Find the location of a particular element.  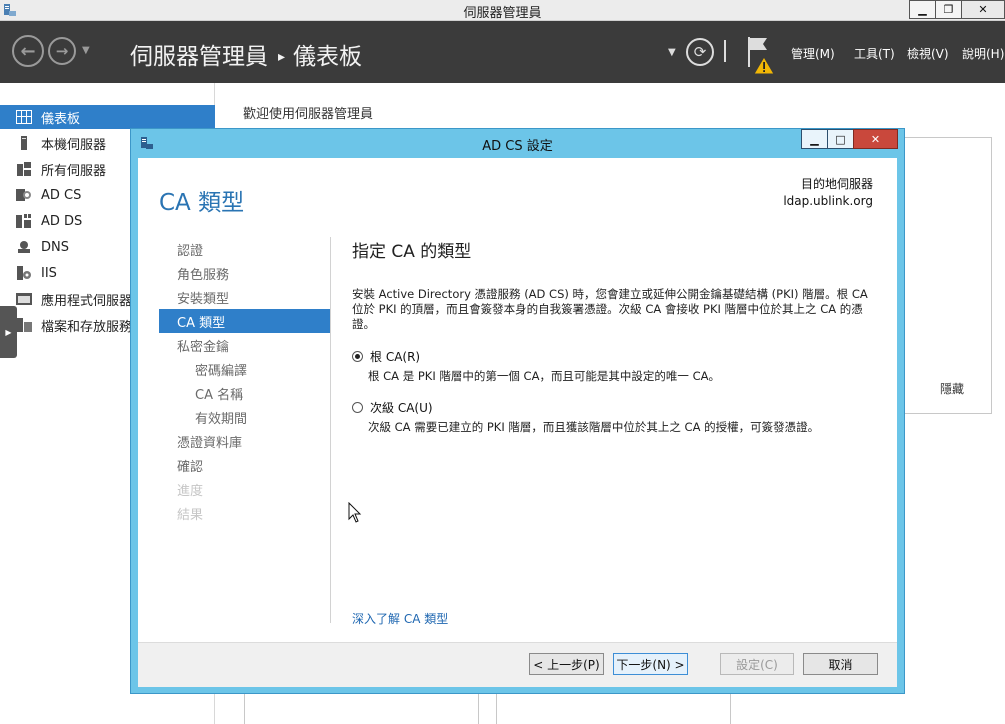

app-server-icon is located at coordinates (24, 299).